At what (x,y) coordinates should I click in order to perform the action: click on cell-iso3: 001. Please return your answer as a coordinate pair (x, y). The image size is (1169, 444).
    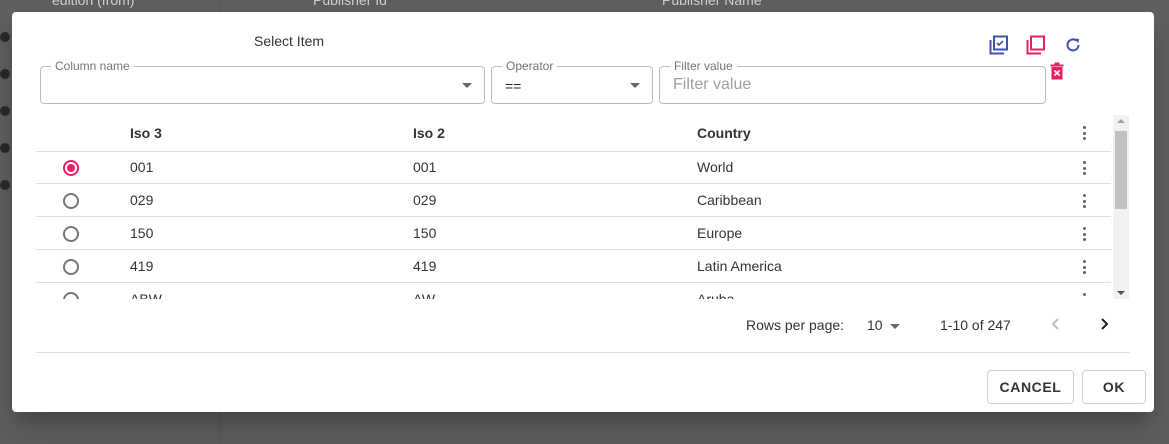
    Looking at the image, I should click on (142, 167).